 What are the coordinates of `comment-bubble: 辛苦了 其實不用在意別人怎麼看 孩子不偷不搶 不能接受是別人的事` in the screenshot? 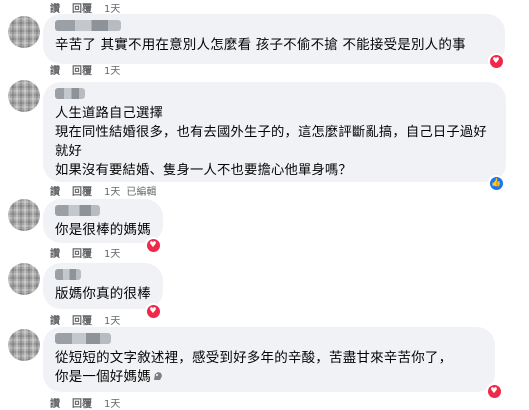 It's located at (274, 39).